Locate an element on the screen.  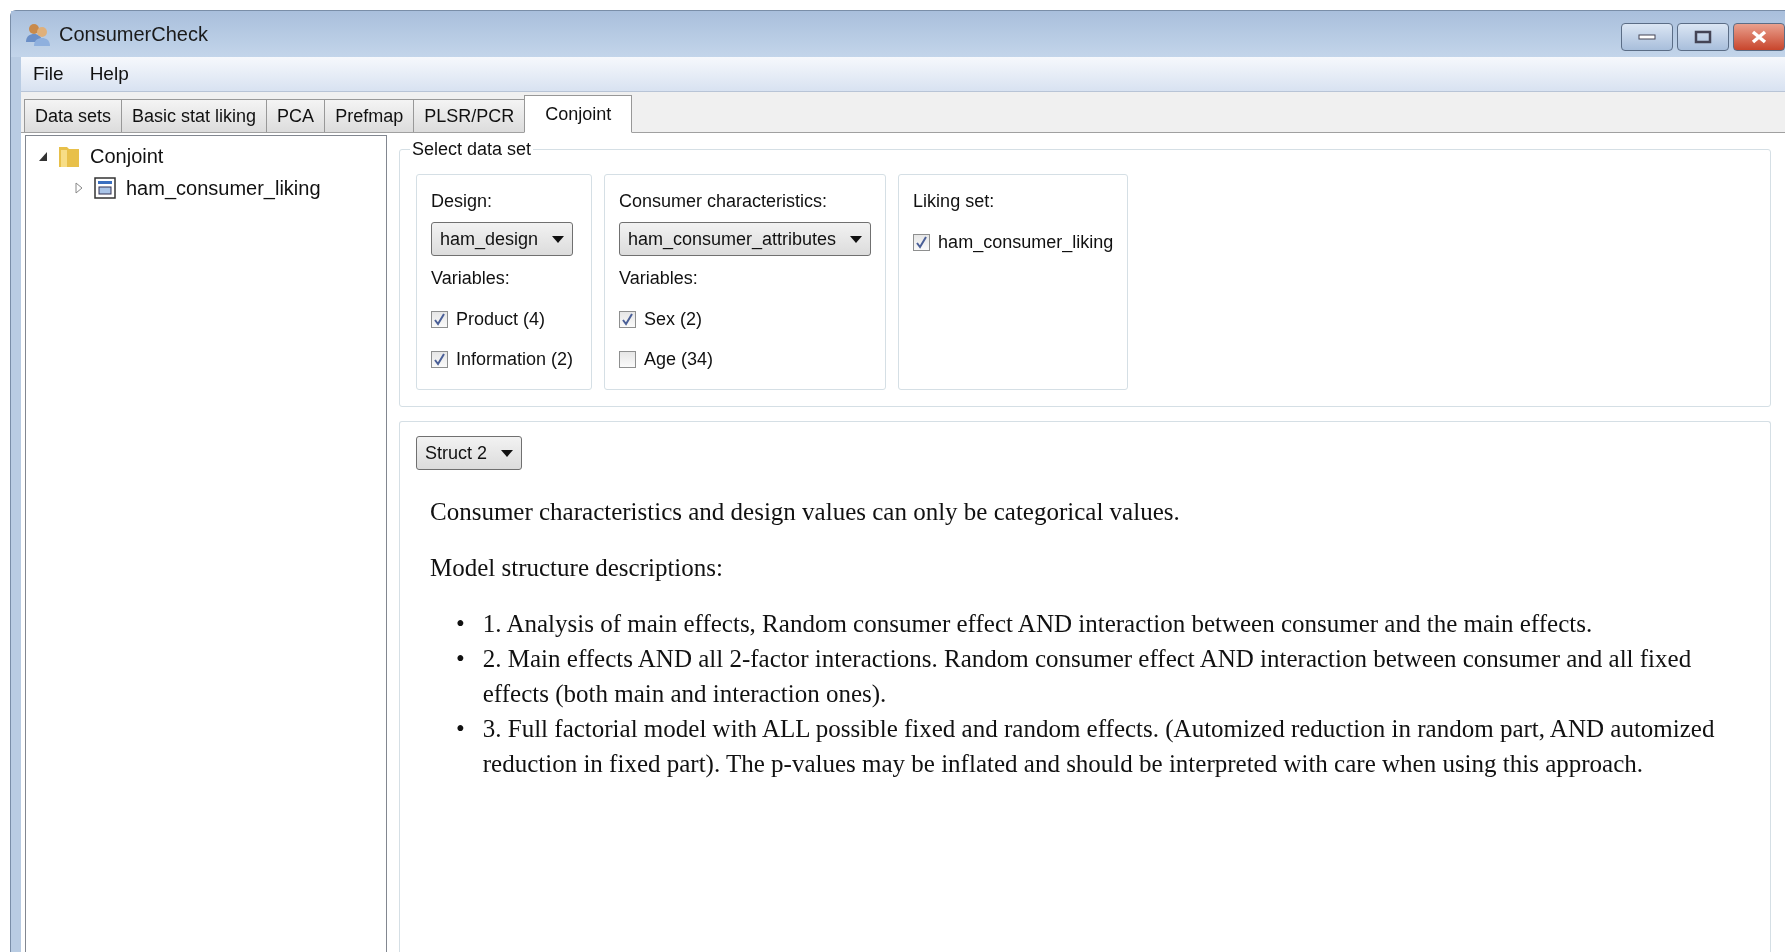
group-title: Select data set is located at coordinates (472, 149).